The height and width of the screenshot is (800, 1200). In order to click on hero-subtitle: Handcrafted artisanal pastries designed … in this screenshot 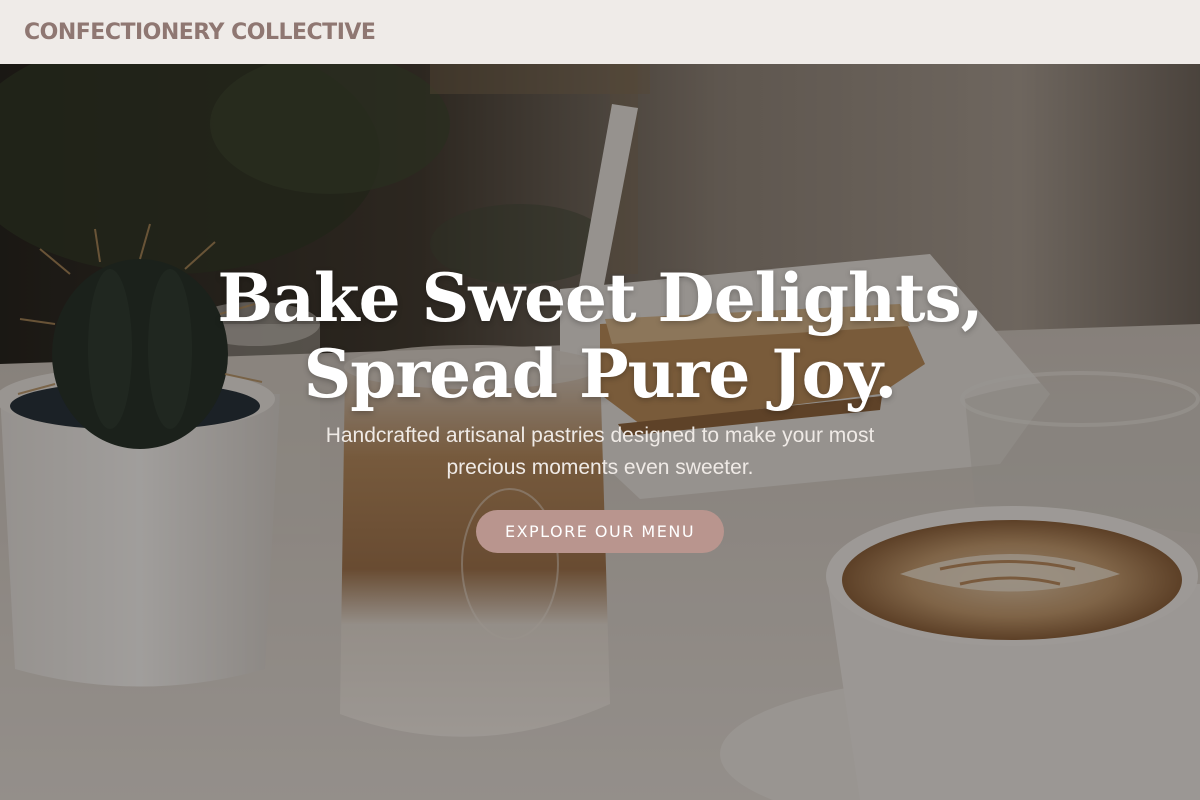, I will do `click(600, 451)`.